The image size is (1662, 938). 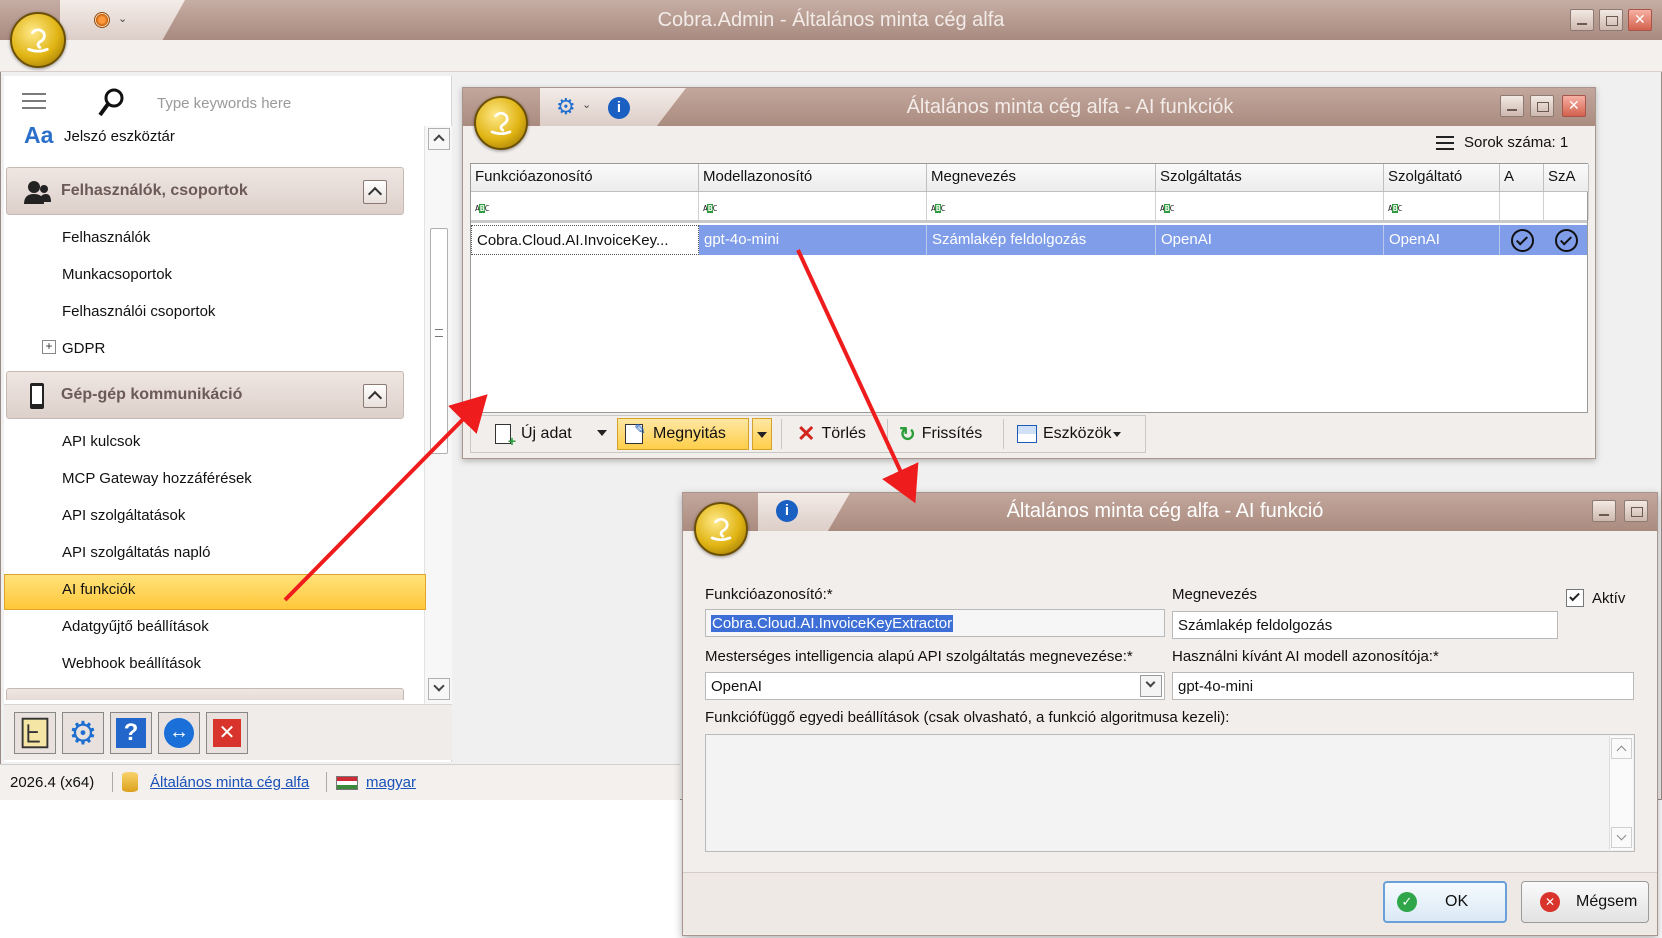 I want to click on arrow-sidebar-to-list, so click(x=385, y=498).